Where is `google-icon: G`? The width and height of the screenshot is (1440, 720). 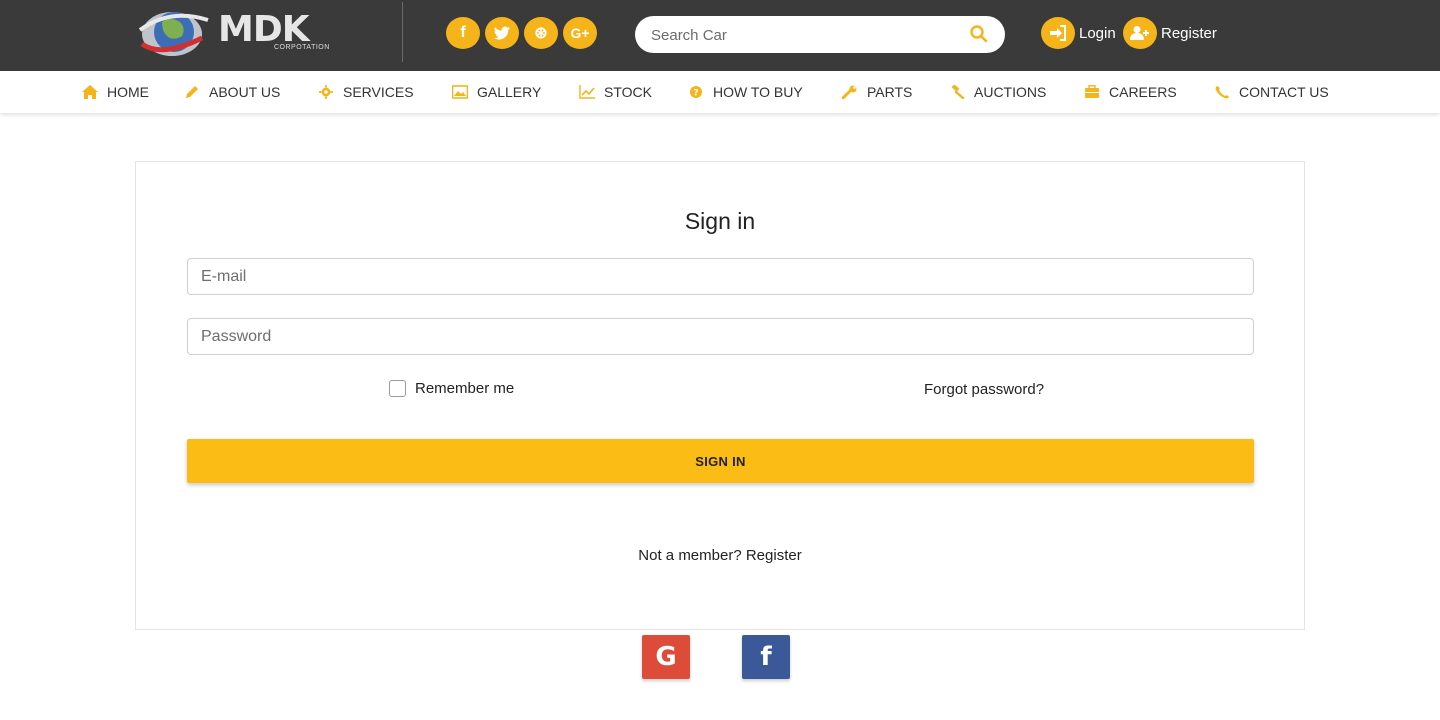 google-icon: G is located at coordinates (666, 657).